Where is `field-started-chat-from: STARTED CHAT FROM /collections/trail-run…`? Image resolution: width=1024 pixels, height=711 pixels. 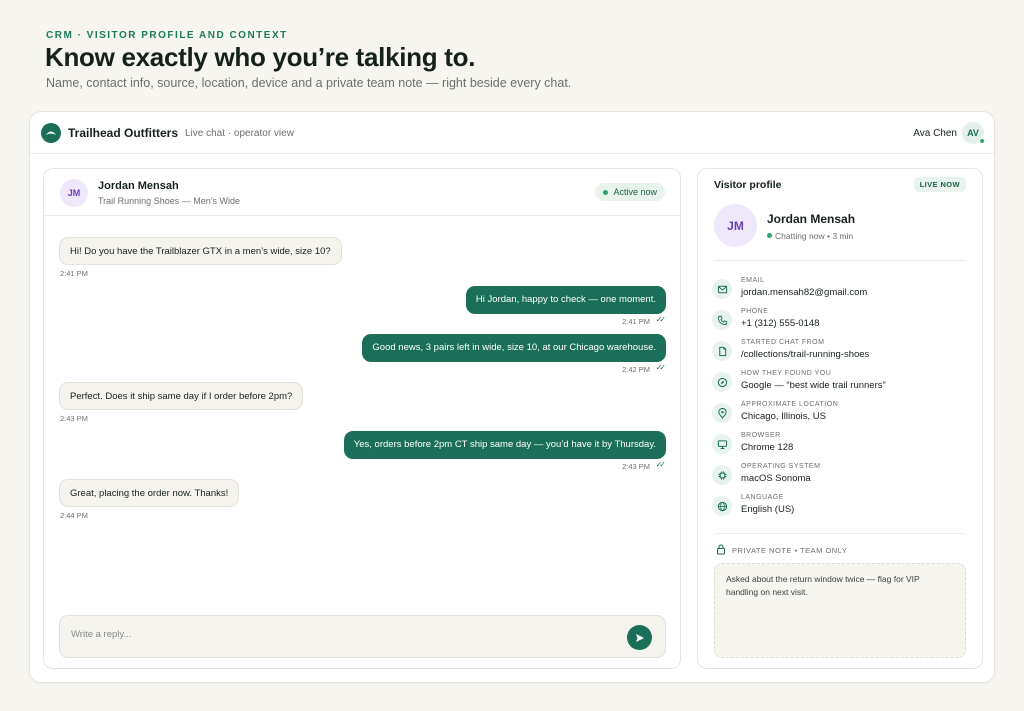
field-started-chat-from: STARTED CHAT FROM /collections/trail-run… is located at coordinates (842, 352).